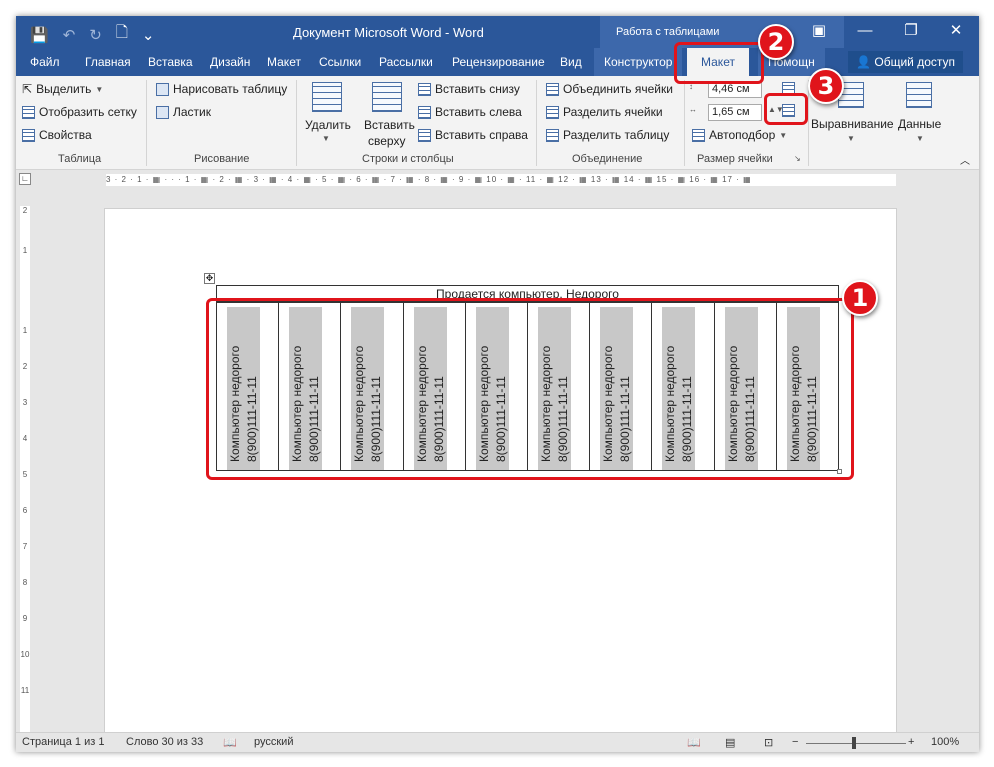  I want to click on select-label: Выделить, so click(64, 89).